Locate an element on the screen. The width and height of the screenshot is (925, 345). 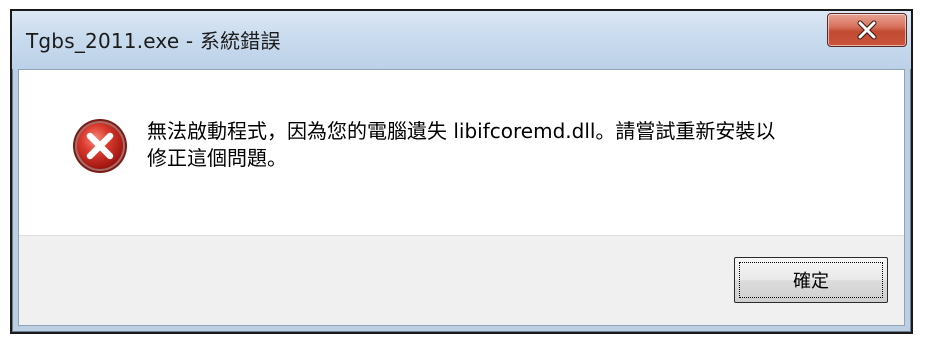
close-icon is located at coordinates (867, 30).